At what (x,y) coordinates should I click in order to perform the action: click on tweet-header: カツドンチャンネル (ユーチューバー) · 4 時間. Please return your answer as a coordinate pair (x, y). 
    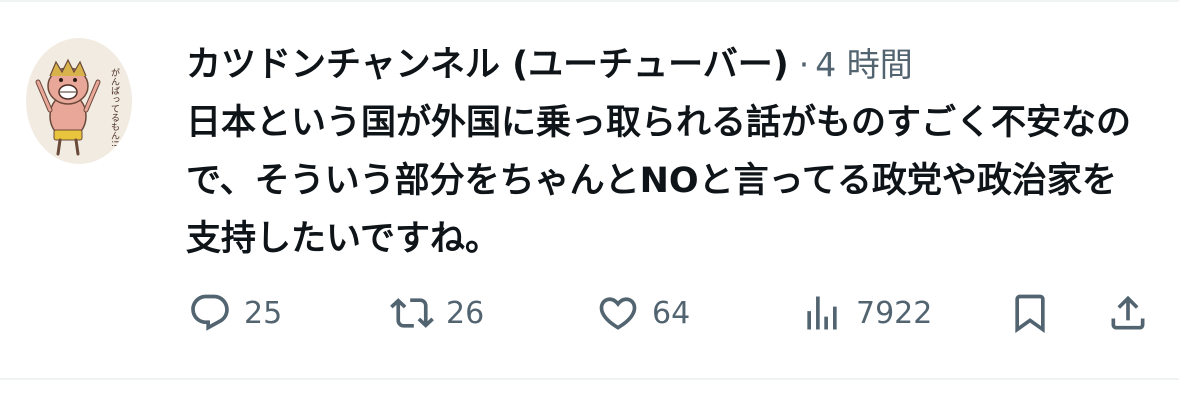
    Looking at the image, I should click on (666, 62).